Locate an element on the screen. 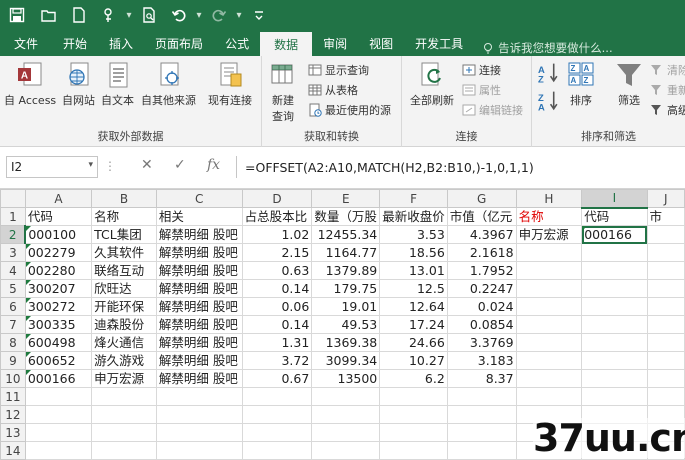 Image resolution: width=685 pixels, height=460 pixels. print-preview-icon is located at coordinates (149, 15).